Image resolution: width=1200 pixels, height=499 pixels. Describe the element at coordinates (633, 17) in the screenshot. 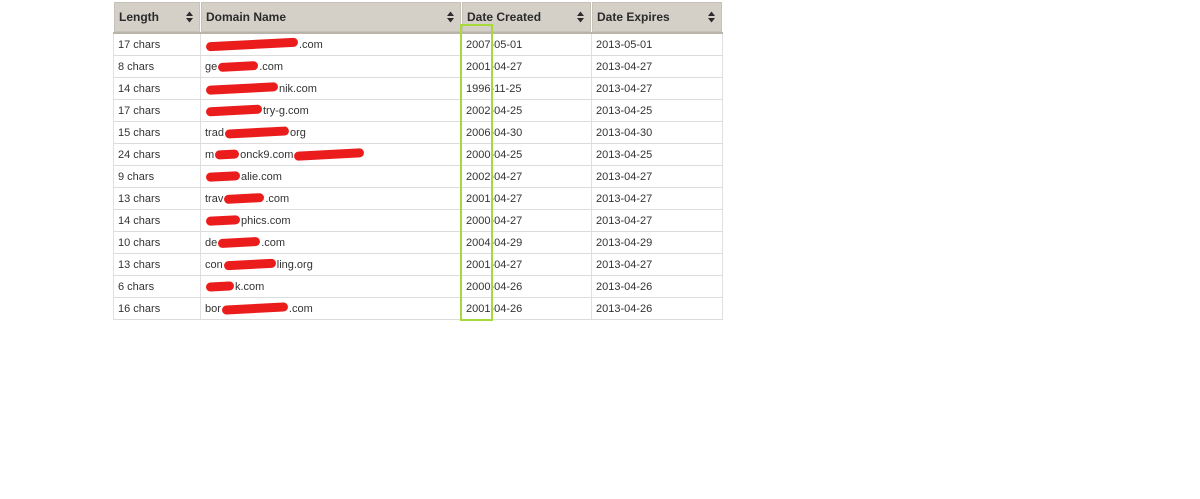

I see `column-header-label: Date Expires` at that location.